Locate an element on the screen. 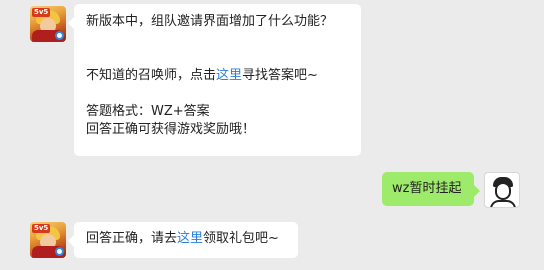  hint-suffix: 寻找答案吧~ is located at coordinates (280, 75).